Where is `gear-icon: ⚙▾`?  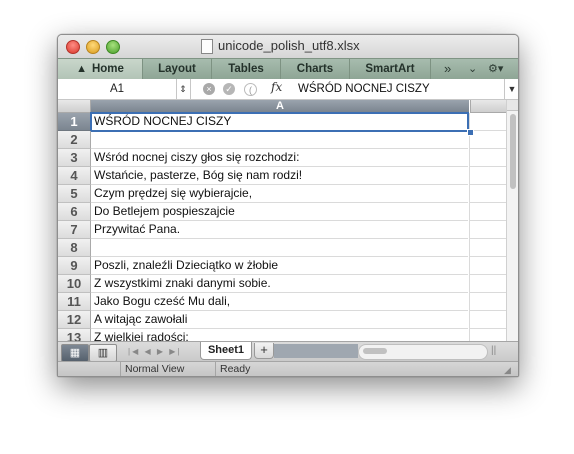 gear-icon: ⚙▾ is located at coordinates (495, 69).